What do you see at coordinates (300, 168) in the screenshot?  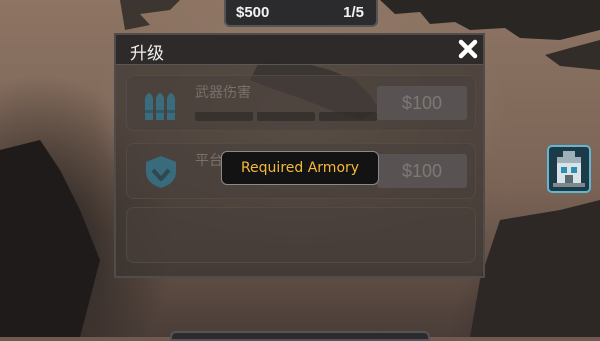 I see `required-armory-tooltip: Required Armory` at bounding box center [300, 168].